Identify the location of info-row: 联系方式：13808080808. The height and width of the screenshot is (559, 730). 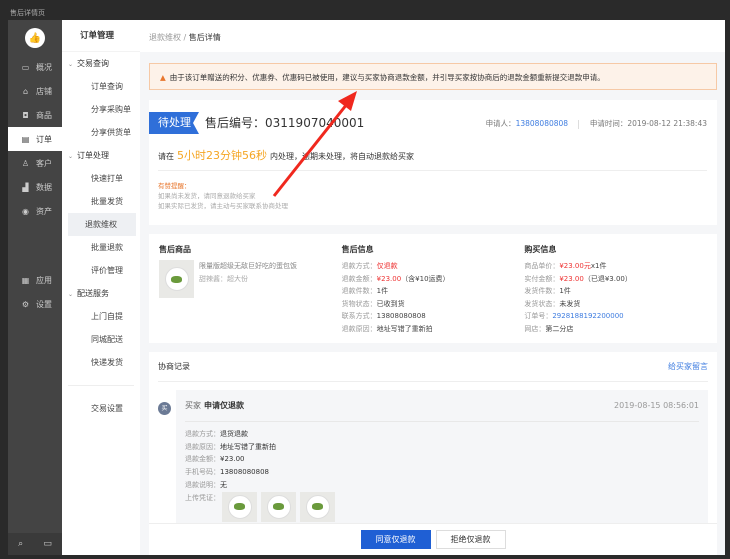
(383, 316).